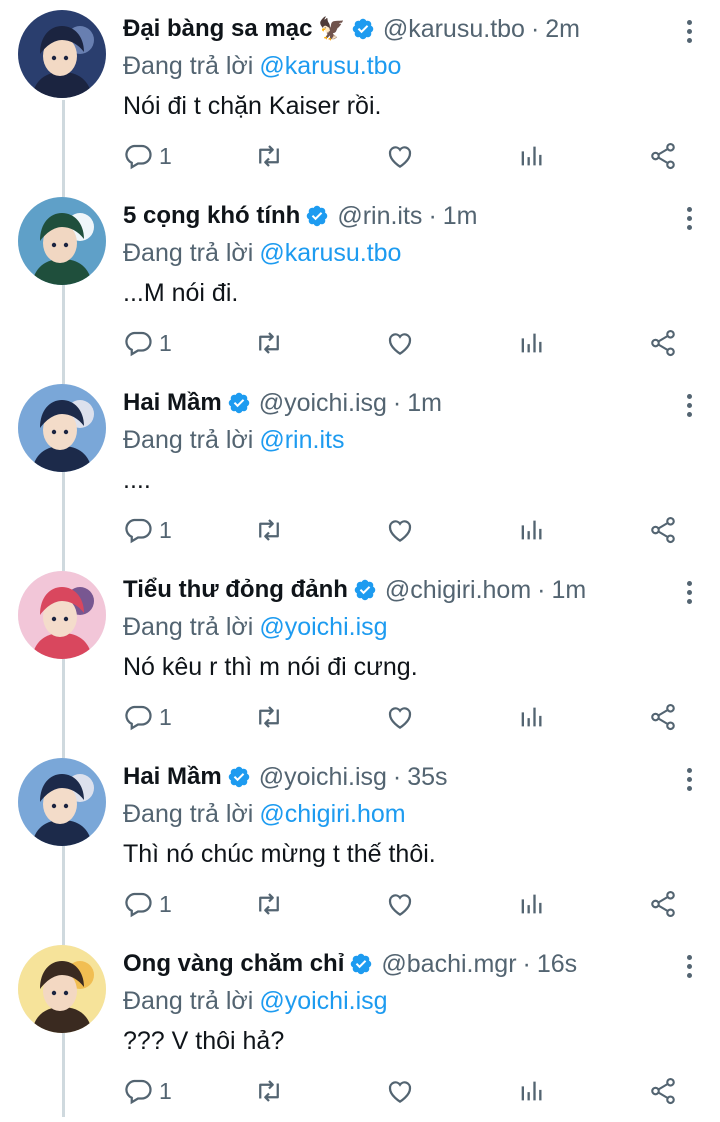 The image size is (720, 1122). I want to click on display-name: Tiểu thư đỏng đảnh, so click(235, 590).